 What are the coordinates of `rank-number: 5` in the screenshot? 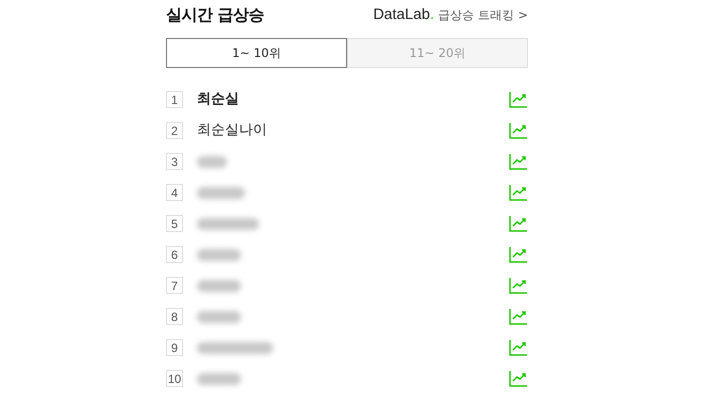 It's located at (174, 223).